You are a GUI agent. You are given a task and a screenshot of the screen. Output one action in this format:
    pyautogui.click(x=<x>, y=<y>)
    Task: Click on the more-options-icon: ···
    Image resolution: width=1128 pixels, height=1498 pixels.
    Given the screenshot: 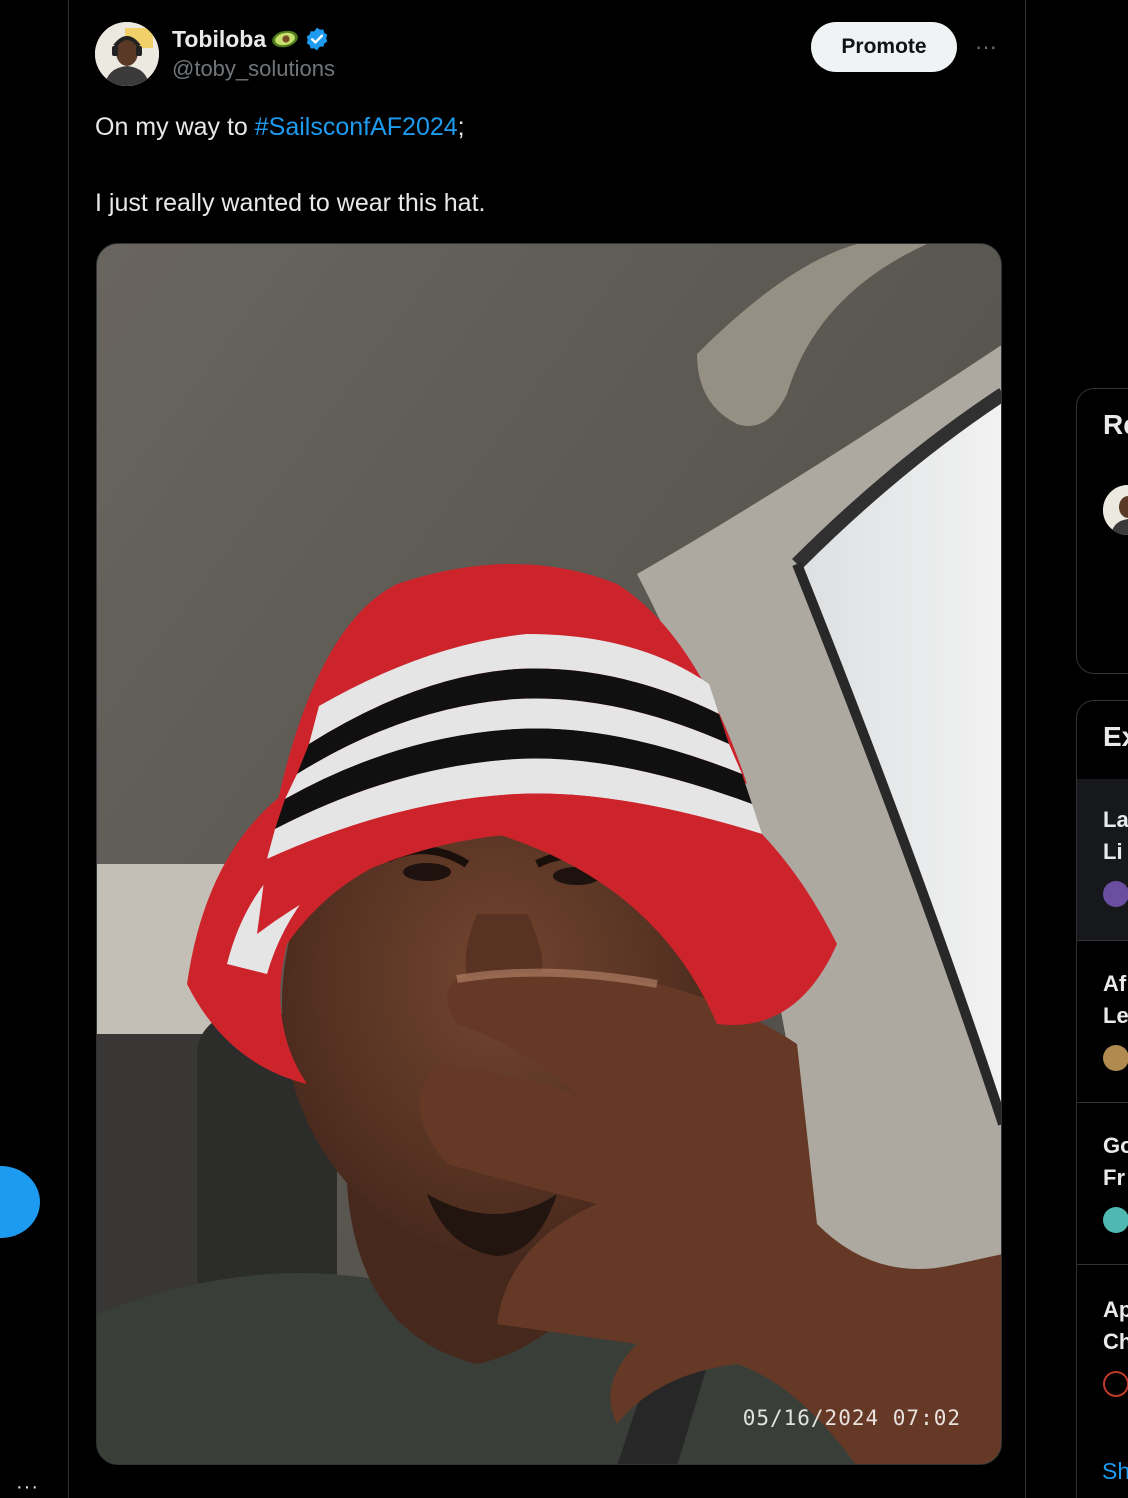 What is the action you would take?
    pyautogui.click(x=27, y=1487)
    